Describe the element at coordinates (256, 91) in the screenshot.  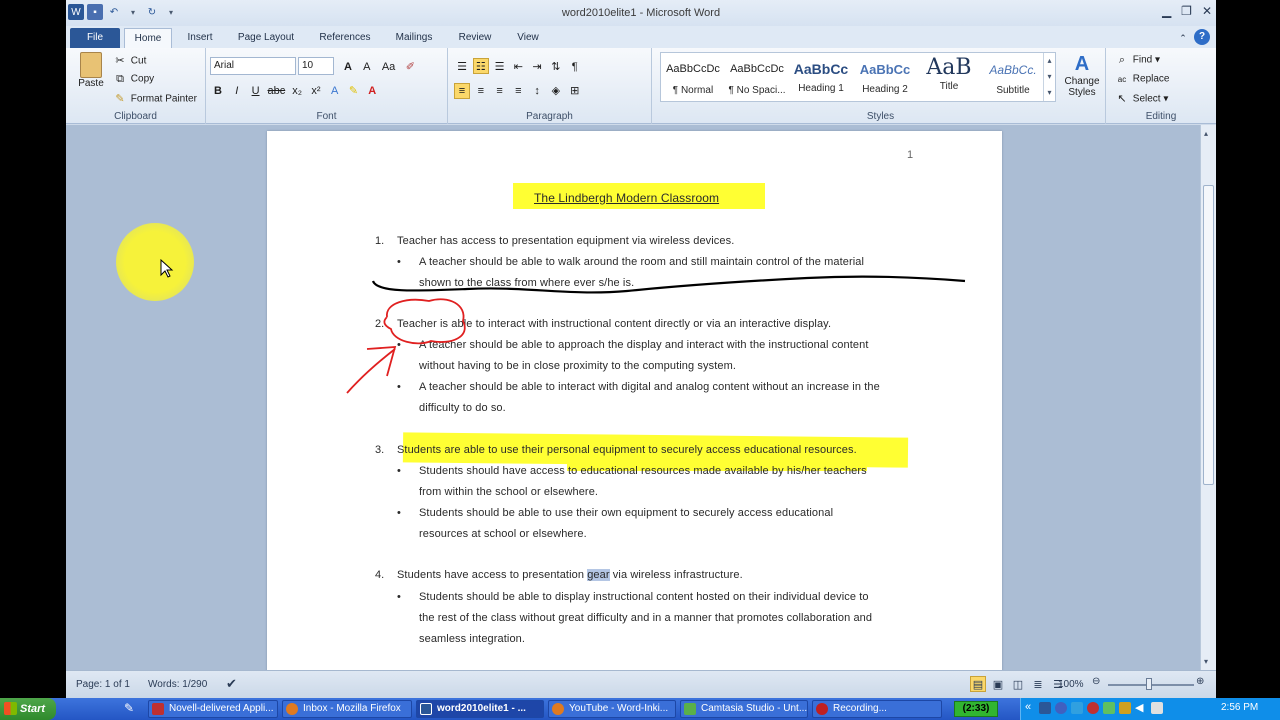
I see `underline-icon: U` at that location.